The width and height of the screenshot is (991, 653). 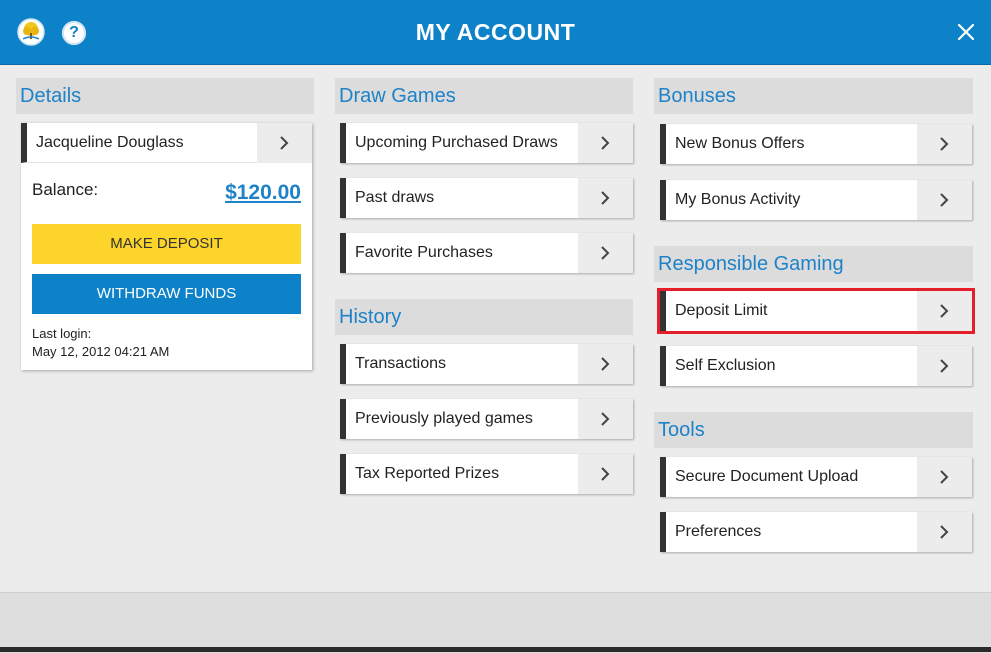 What do you see at coordinates (495, 649) in the screenshot?
I see `background-strip` at bounding box center [495, 649].